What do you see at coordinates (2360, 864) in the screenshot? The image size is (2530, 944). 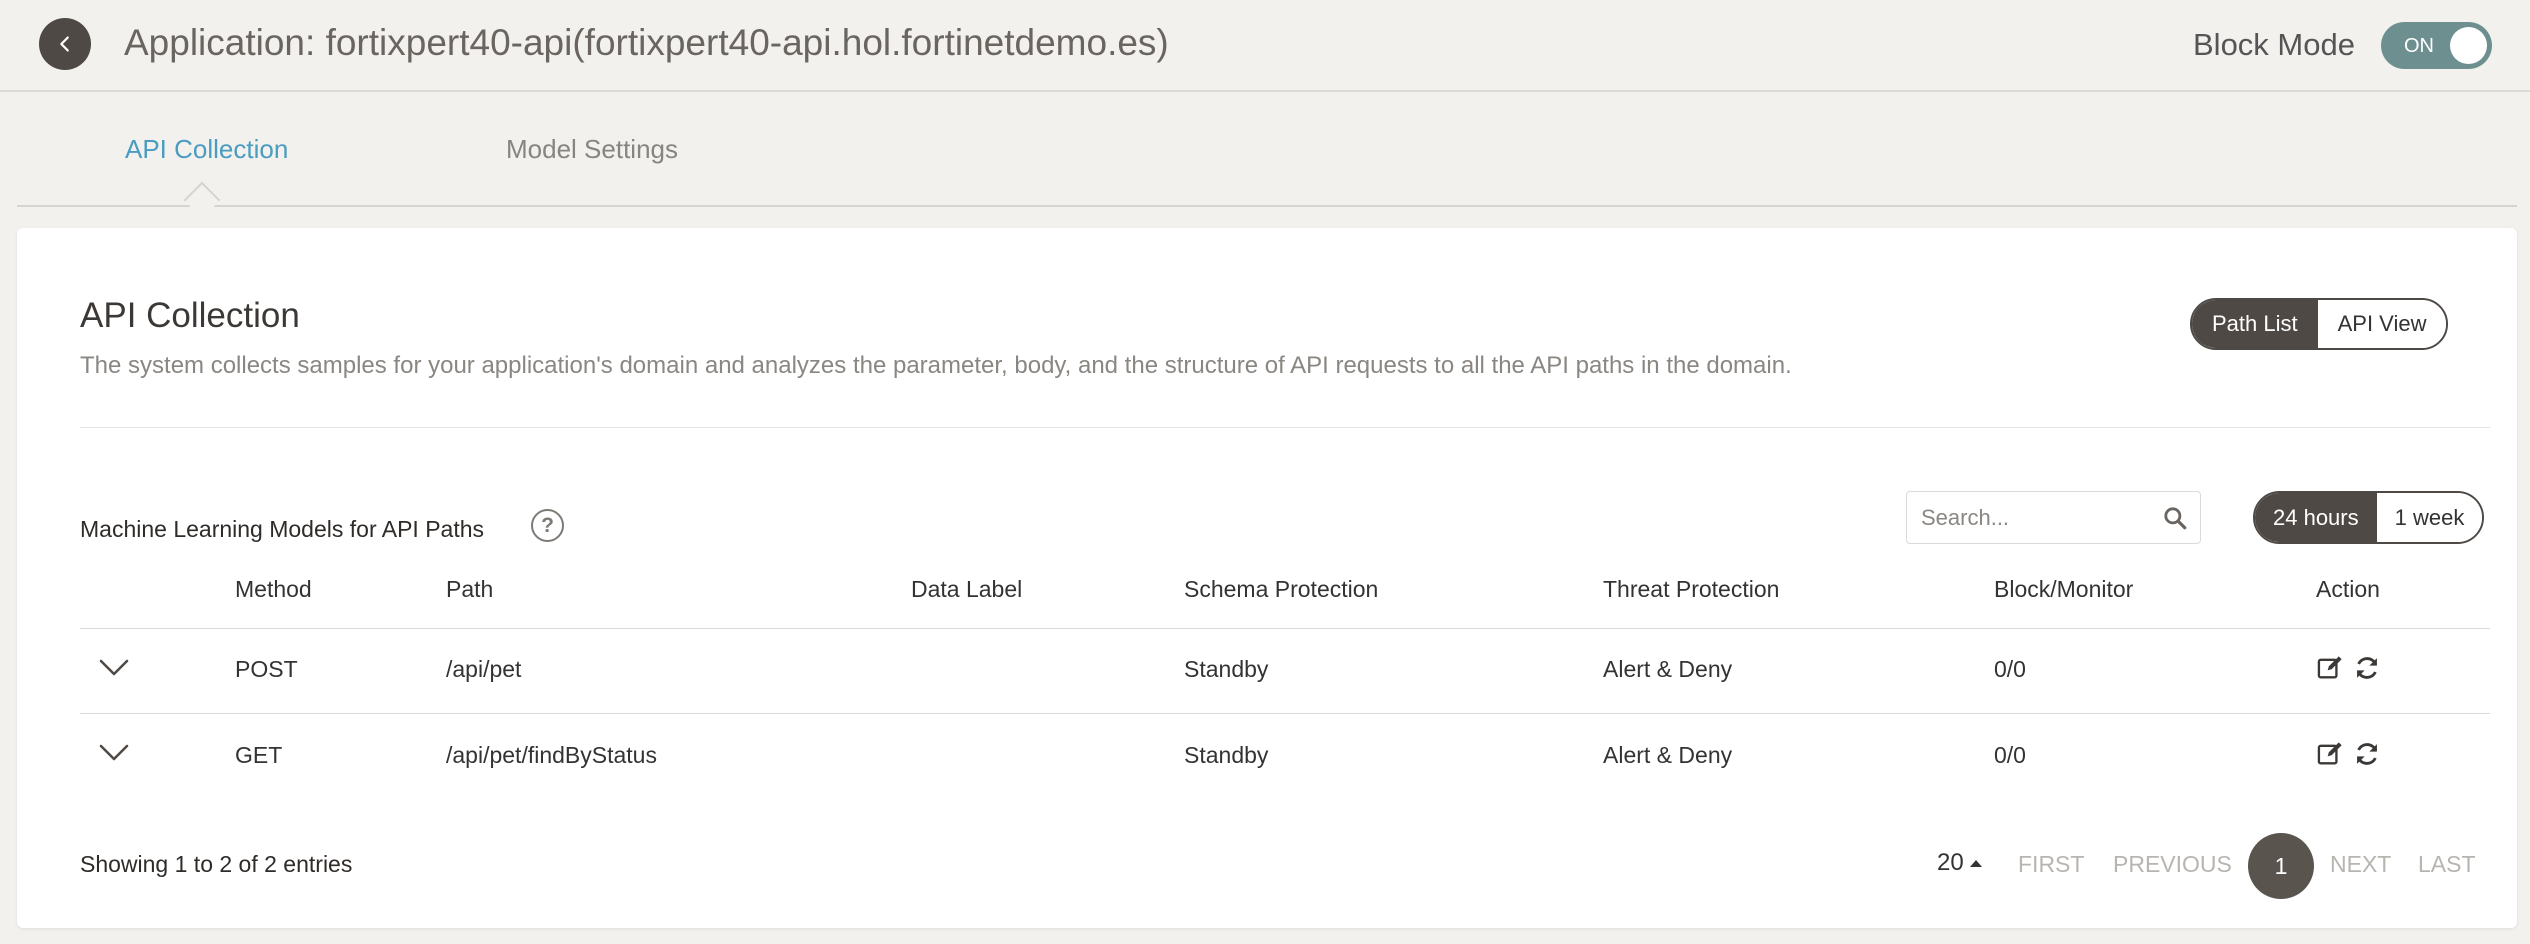 I see `next-page-button: NEXT` at bounding box center [2360, 864].